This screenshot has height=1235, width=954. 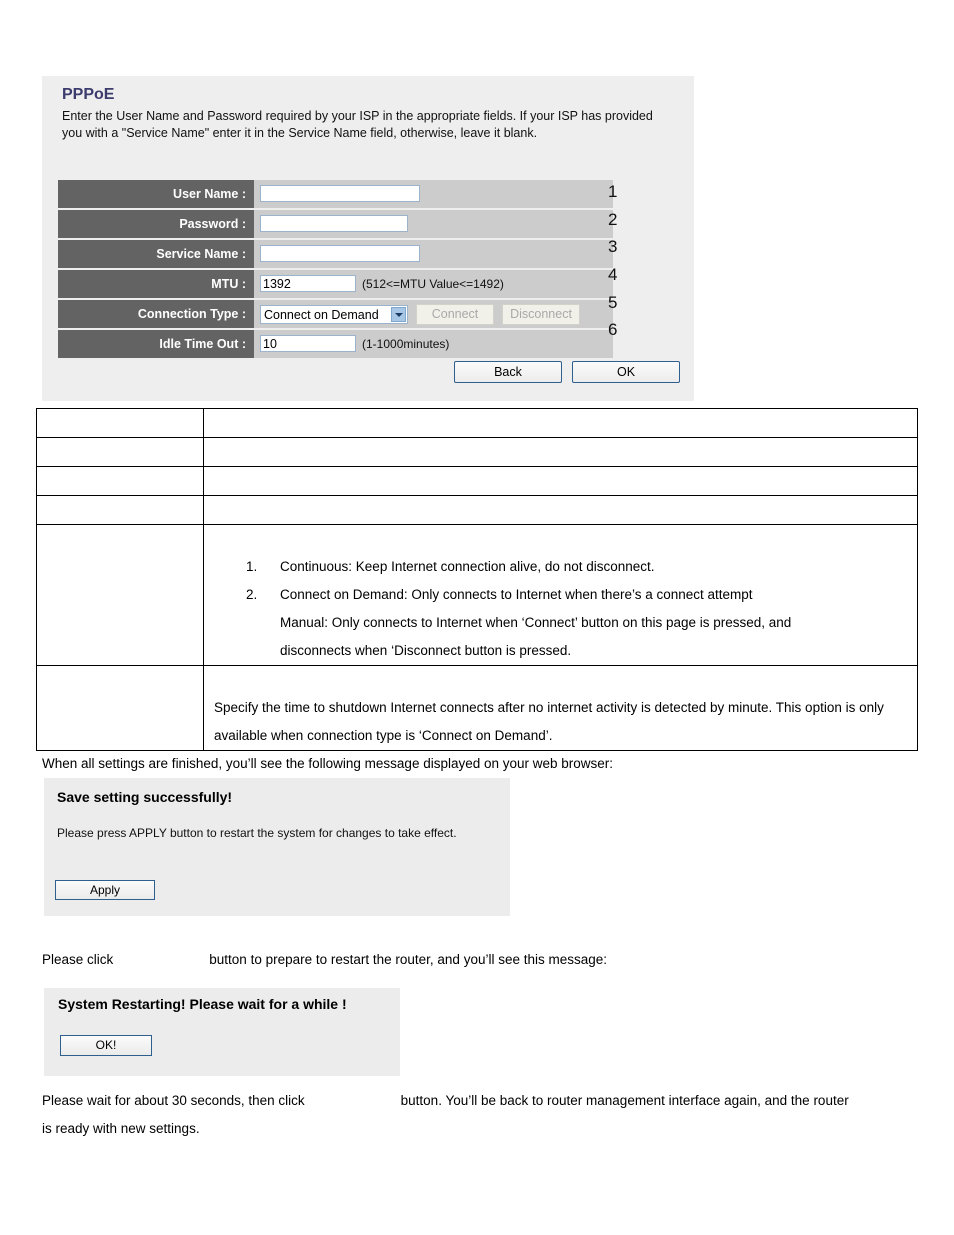 What do you see at coordinates (156, 314) in the screenshot?
I see `connection-type-label: Connection Type :` at bounding box center [156, 314].